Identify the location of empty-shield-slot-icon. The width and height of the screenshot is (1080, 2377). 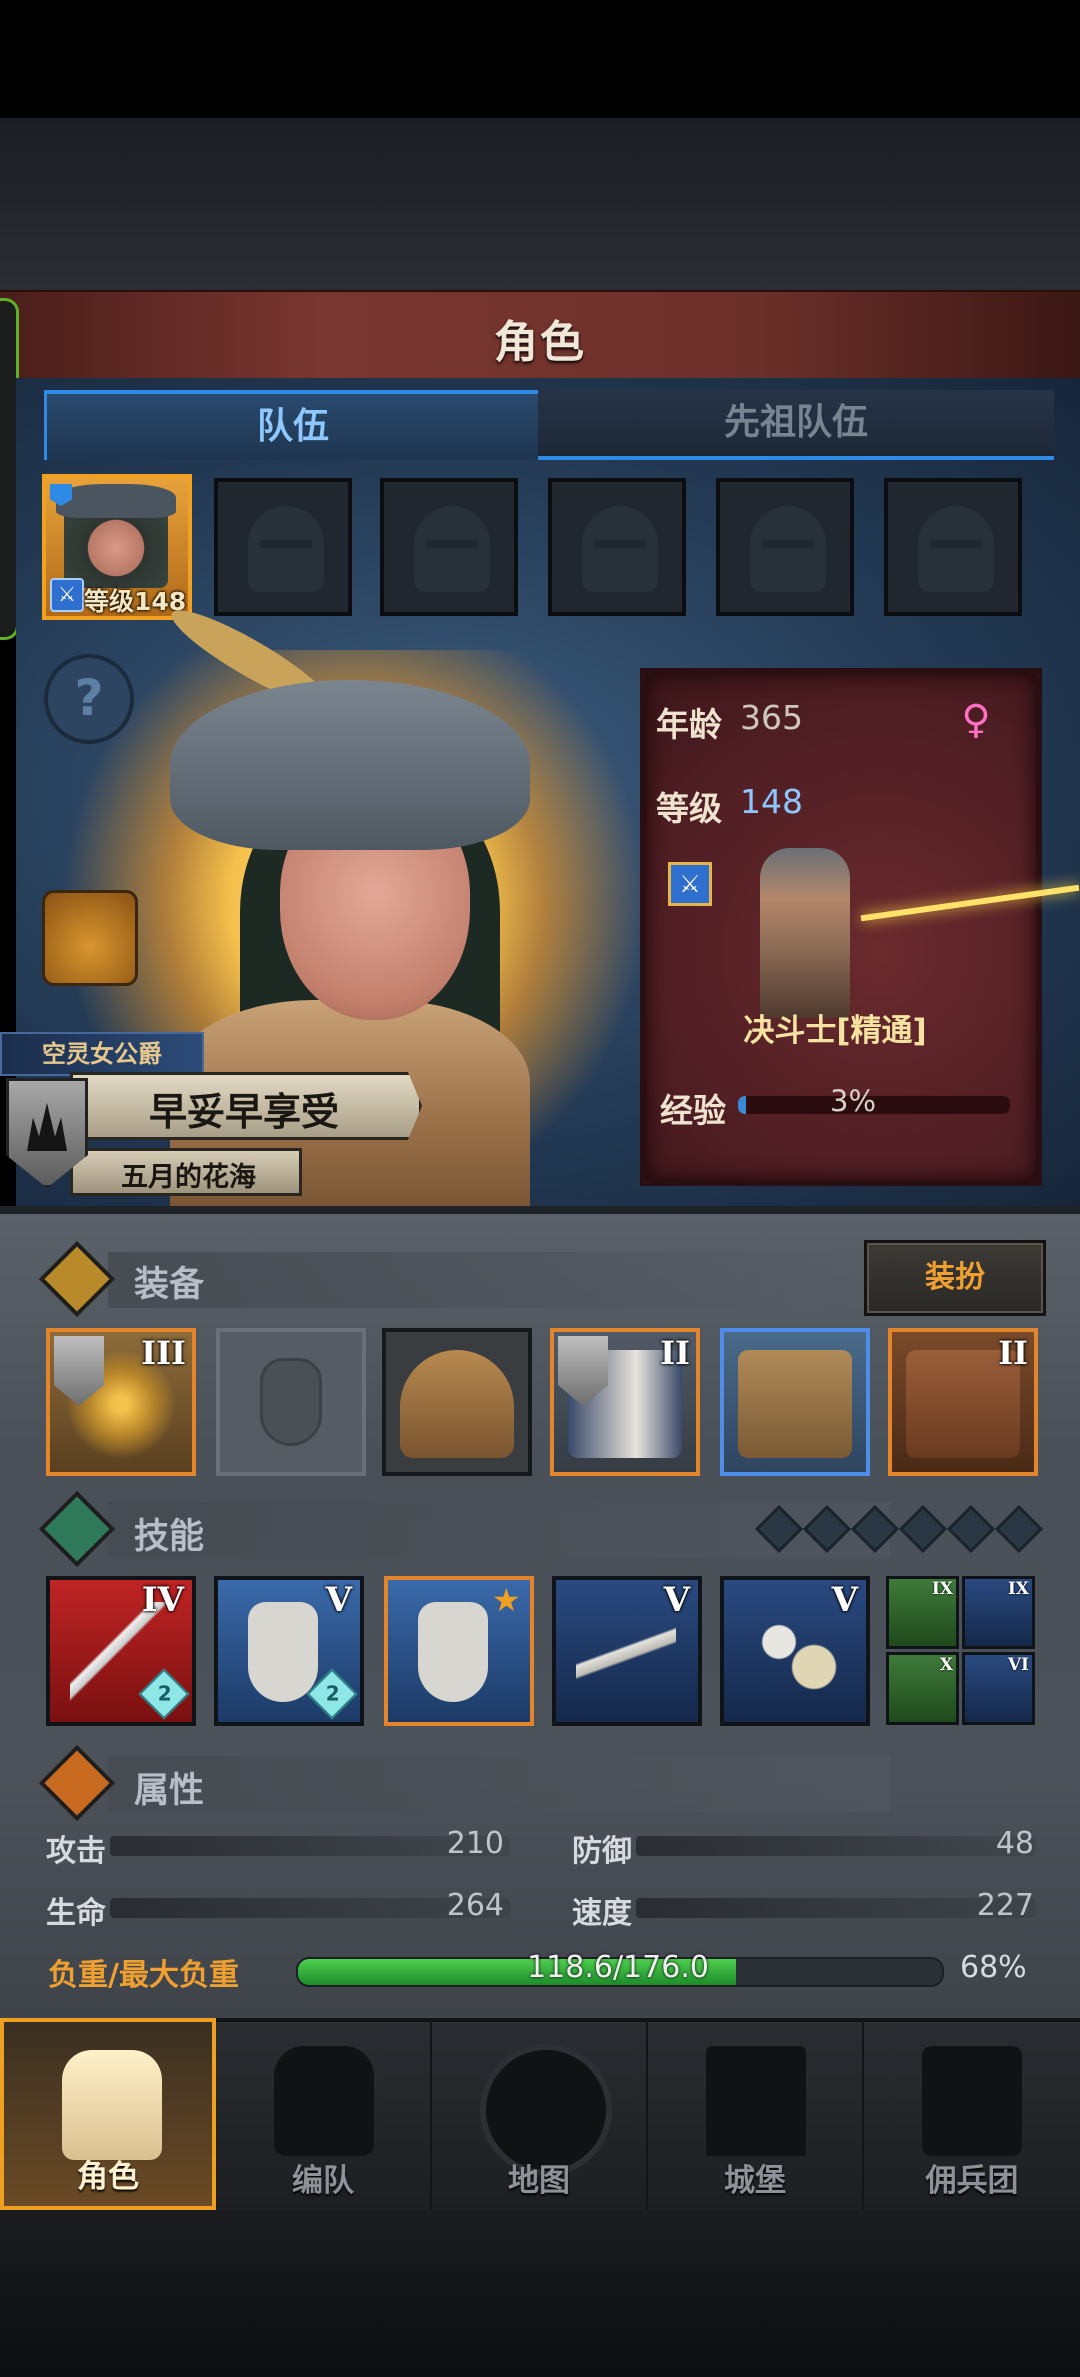
(291, 1402).